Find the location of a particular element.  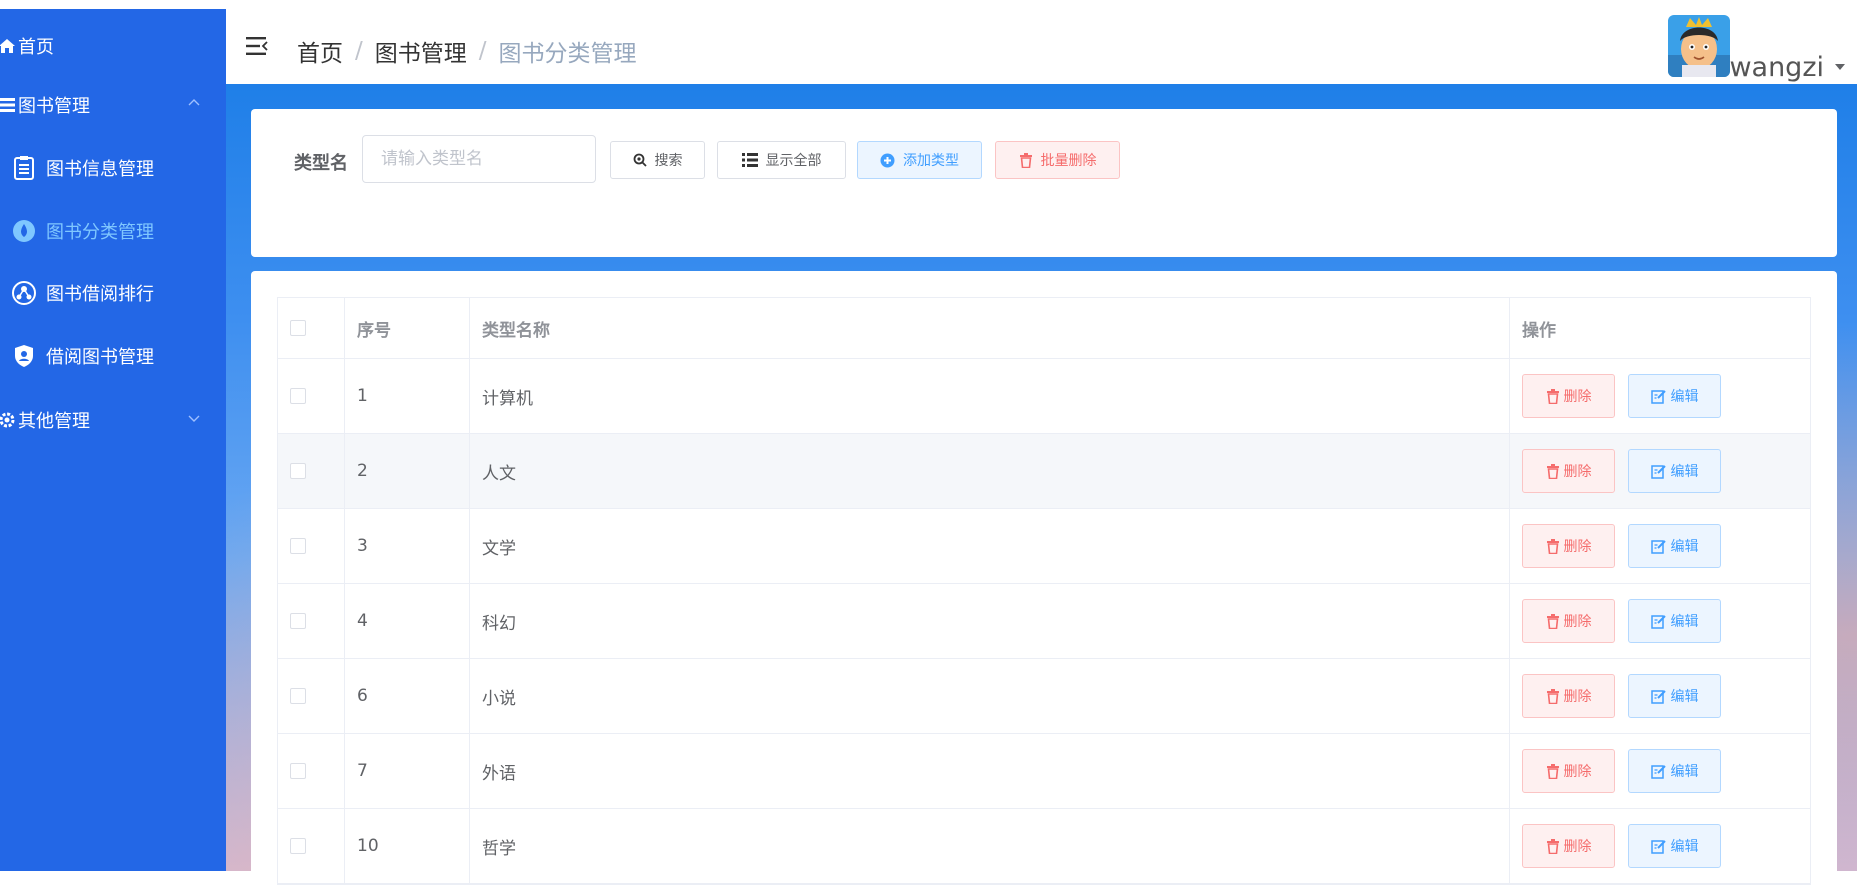

books-icon is located at coordinates (8, 105).